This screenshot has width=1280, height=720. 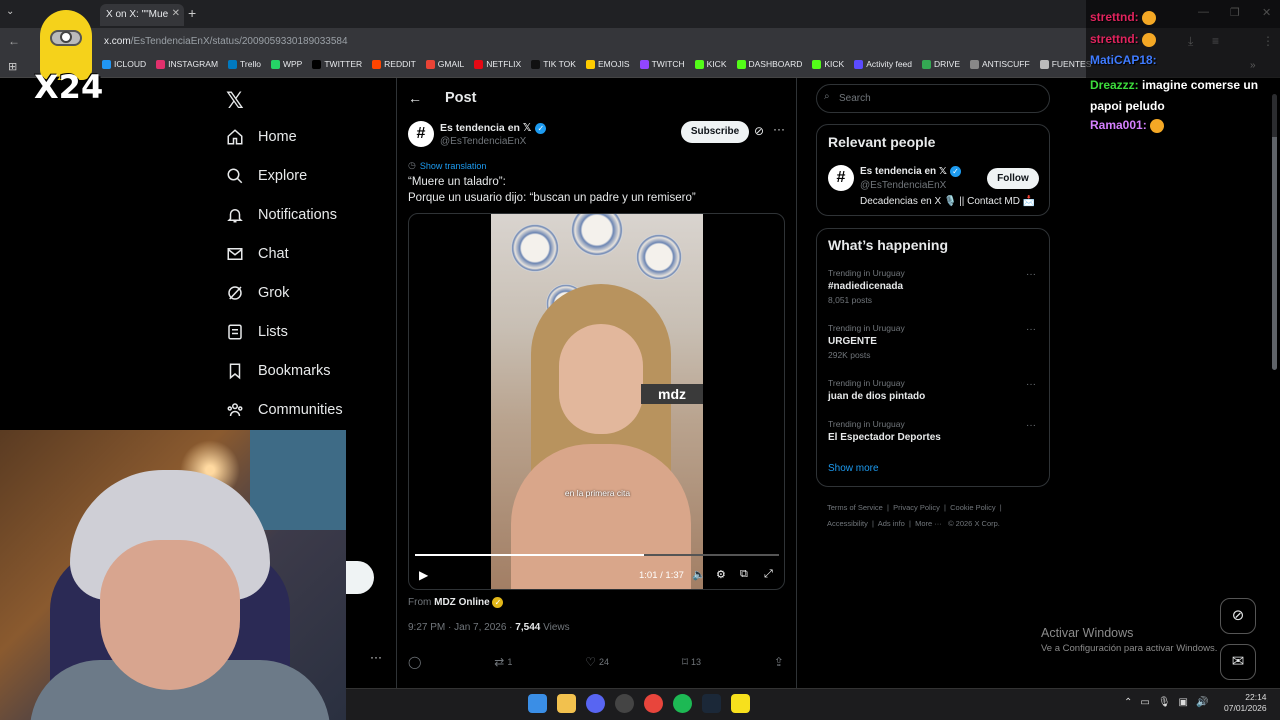 What do you see at coordinates (916, 507) in the screenshot?
I see `footer-link: Privacy Policy` at bounding box center [916, 507].